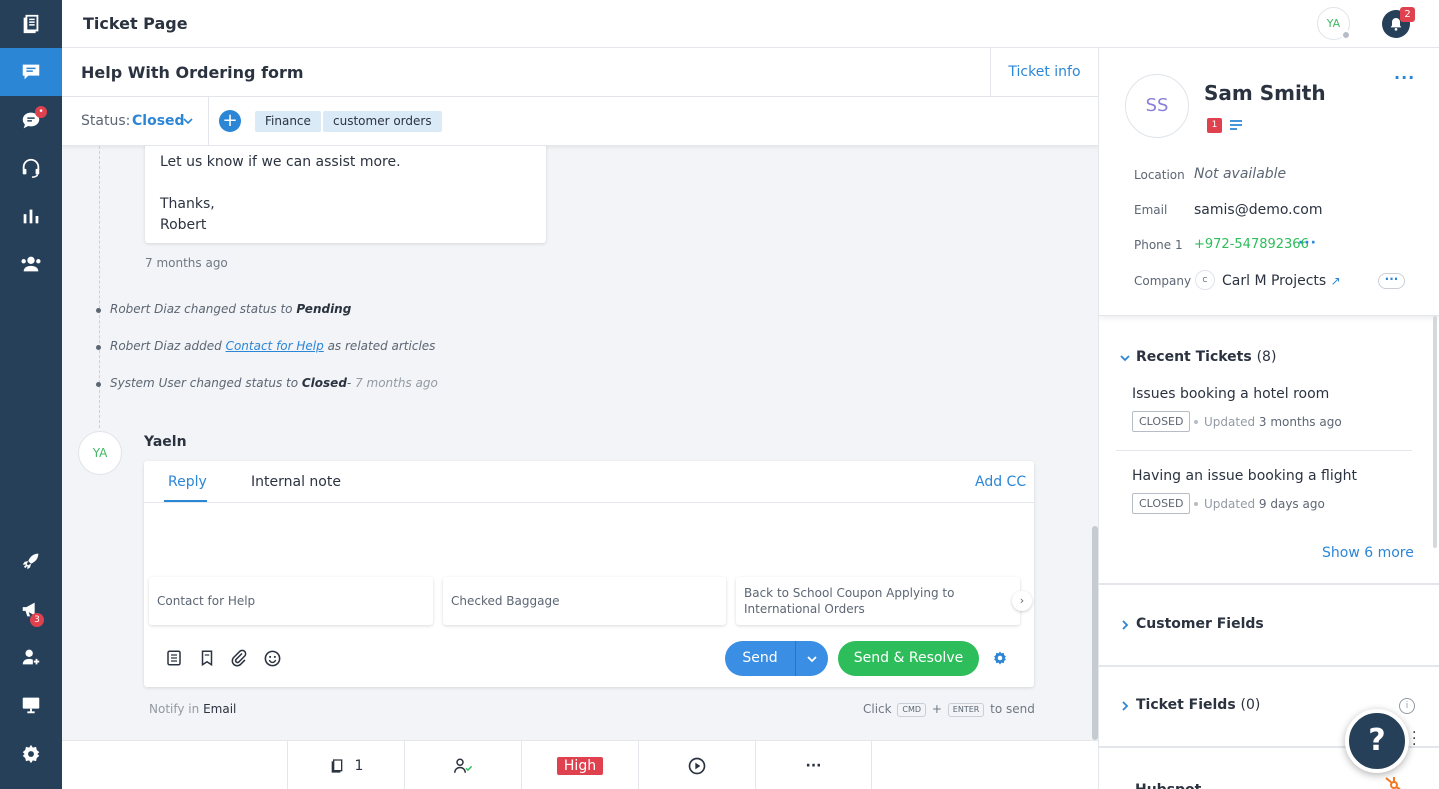  I want to click on panel-scrollbar, so click(1435, 432).